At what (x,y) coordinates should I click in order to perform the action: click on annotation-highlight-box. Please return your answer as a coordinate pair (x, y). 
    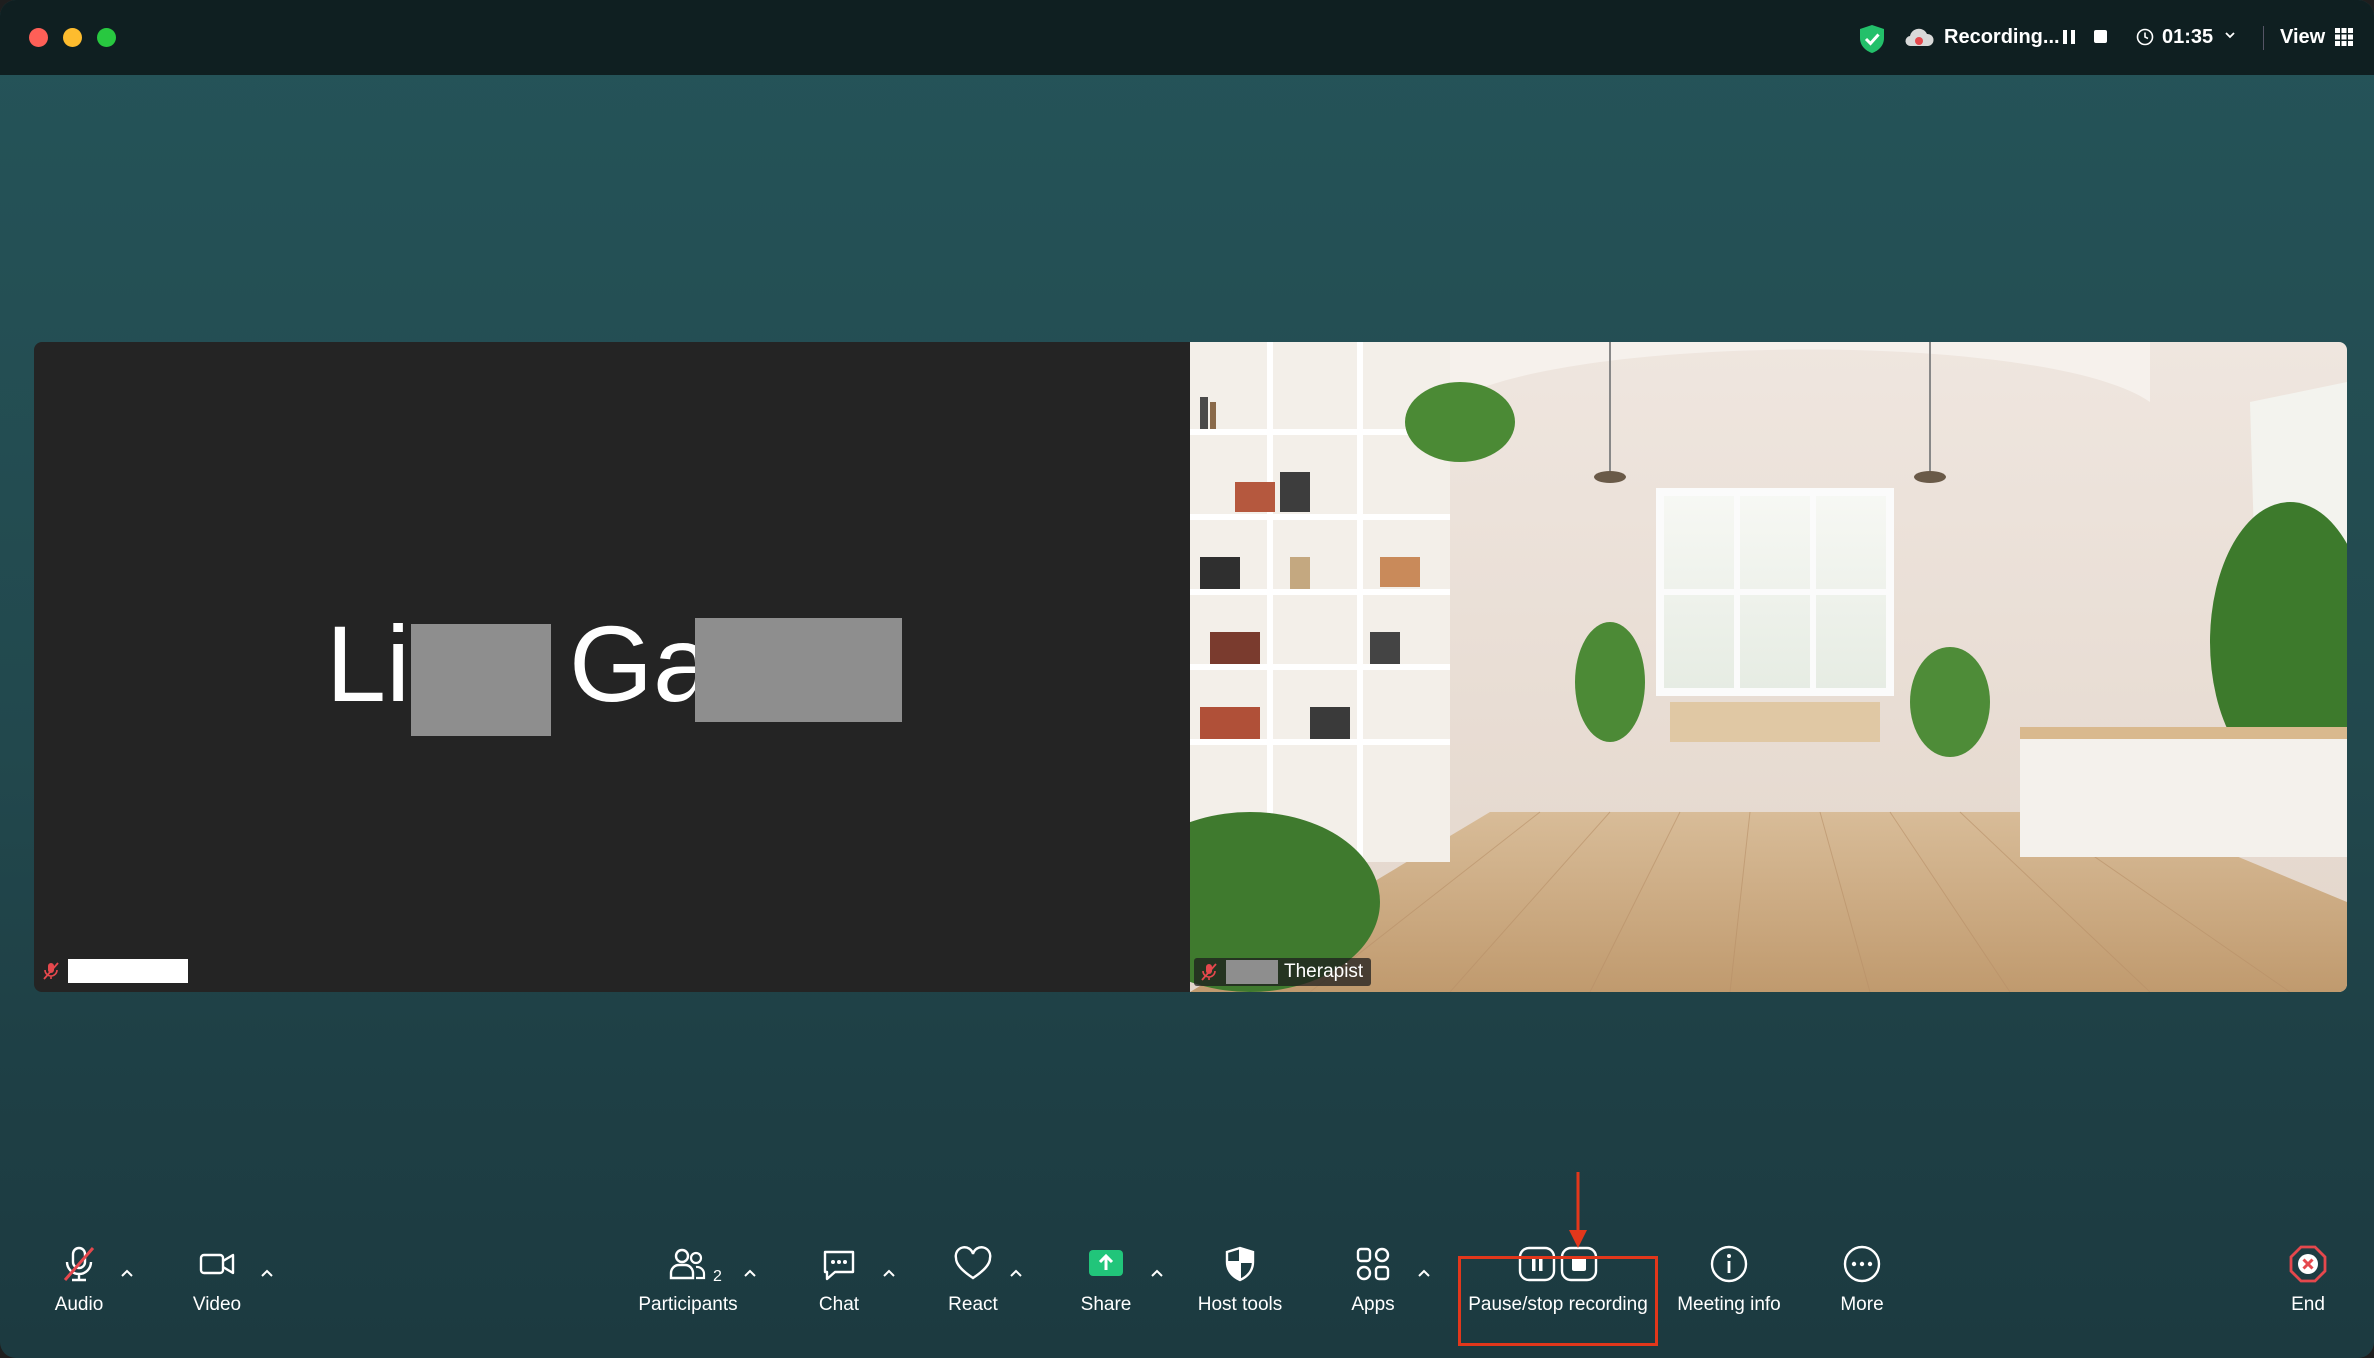
    Looking at the image, I should click on (1558, 1301).